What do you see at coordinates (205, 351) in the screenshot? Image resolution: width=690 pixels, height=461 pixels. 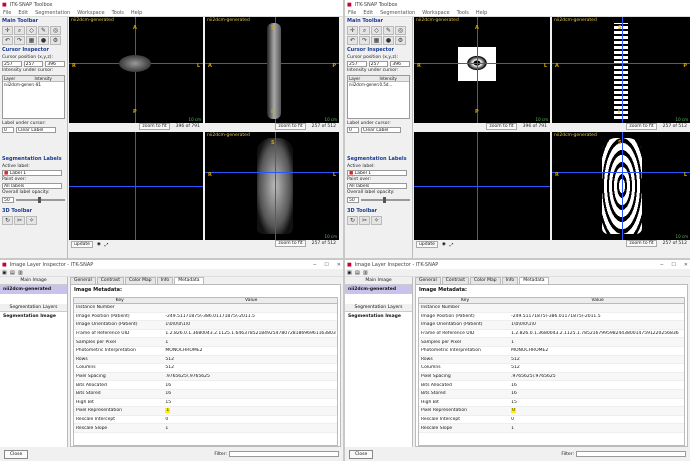 I see `table-row: Photometric Interpretation MONOCHROME2` at bounding box center [205, 351].